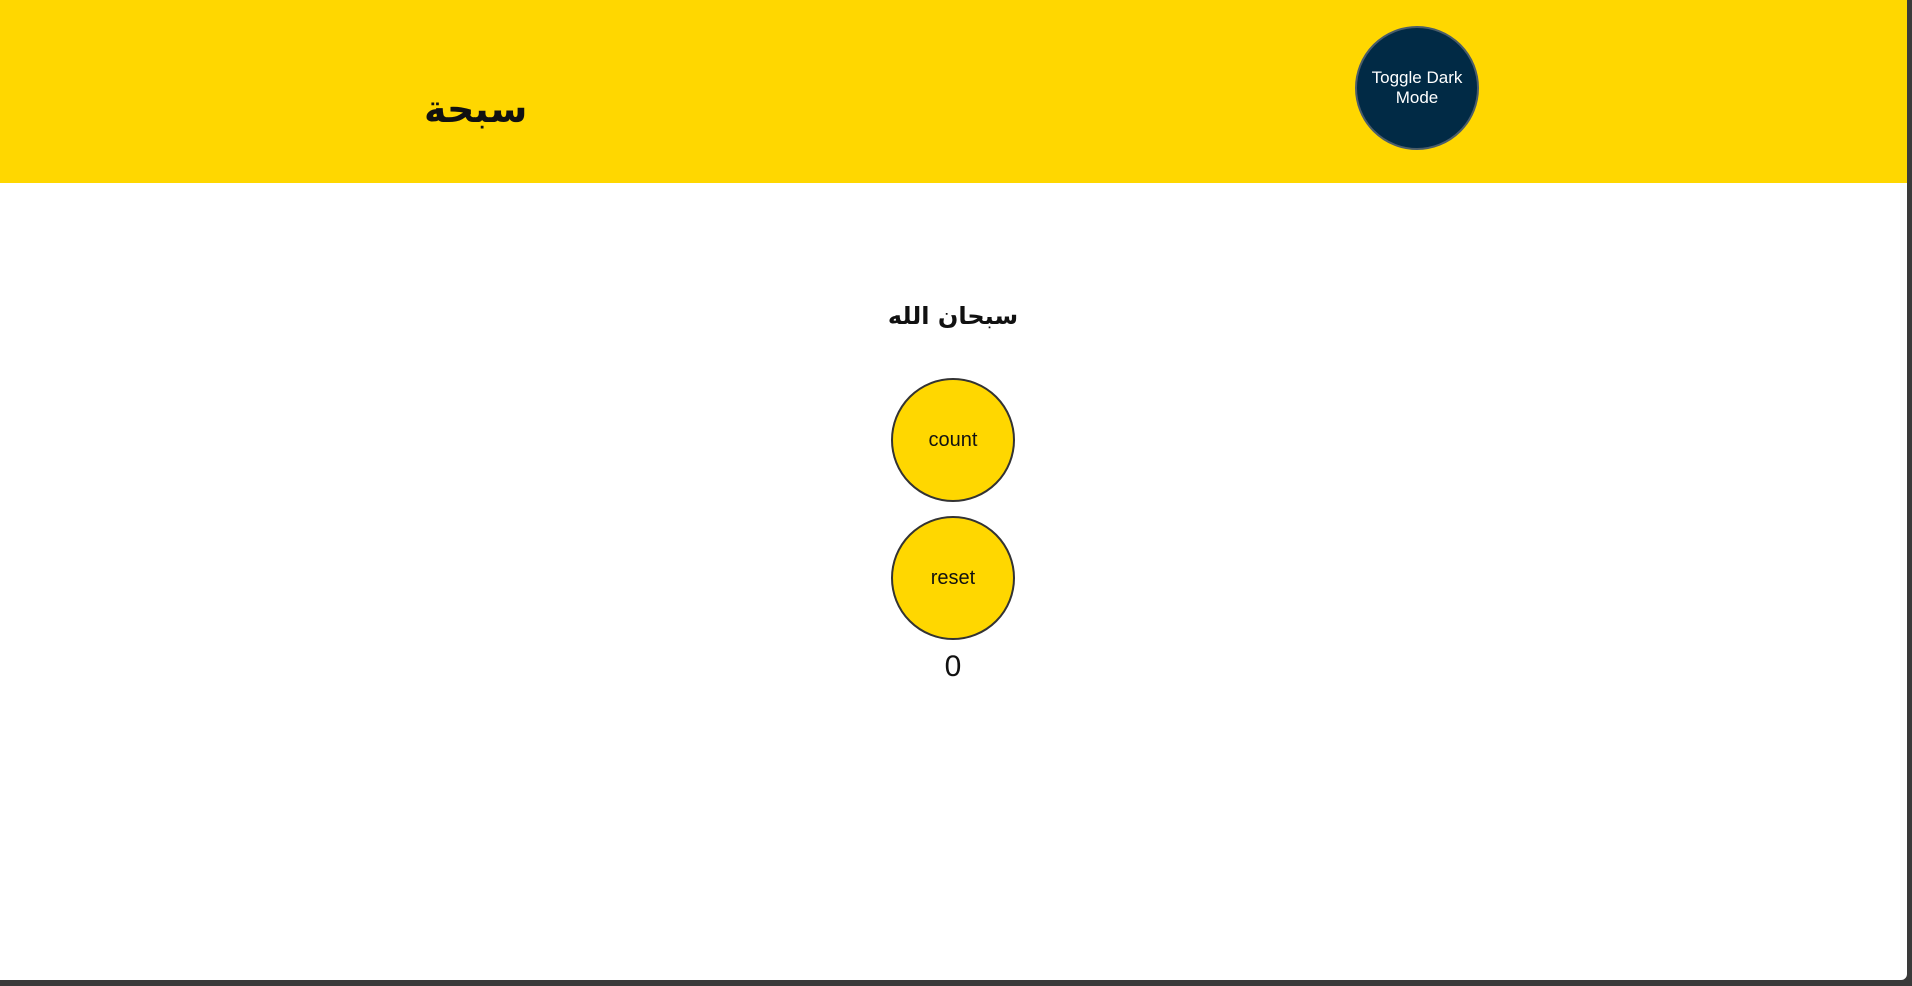 The width and height of the screenshot is (1912, 986). I want to click on toggle-dark-mode-button: Toggle Dark Mode, so click(1417, 88).